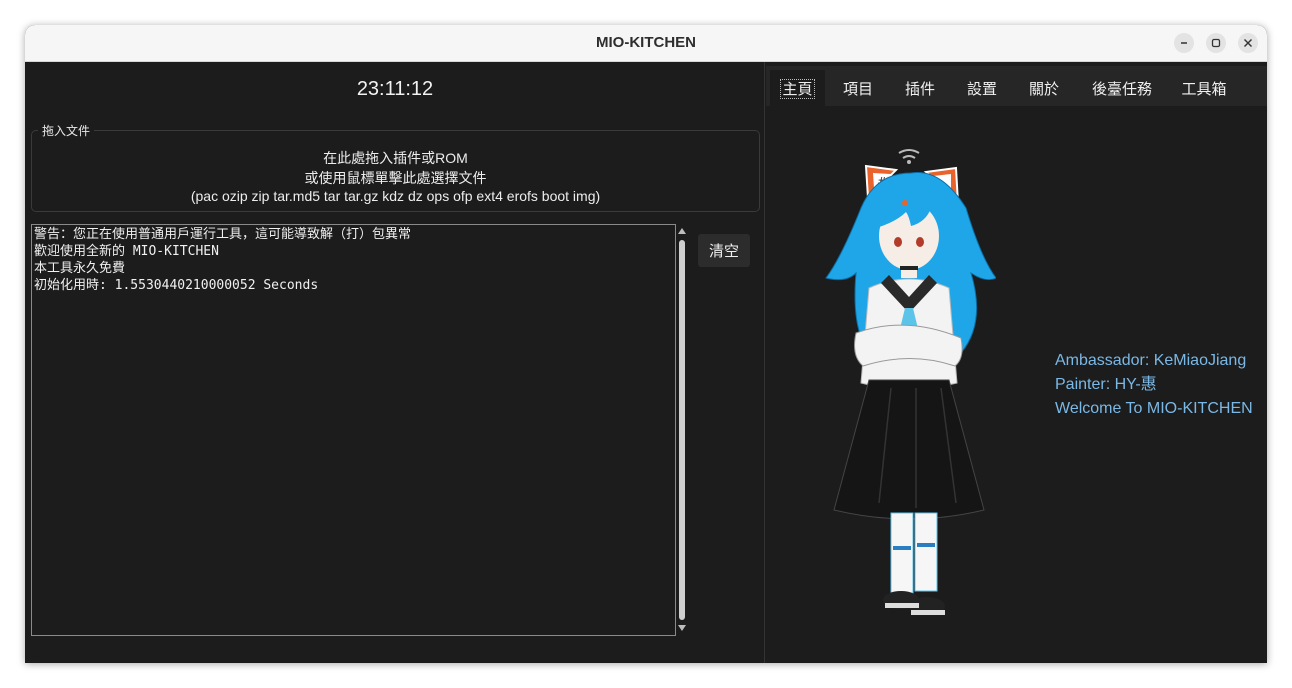  I want to click on painter-credit: Painter: HY-惠, so click(1106, 384).